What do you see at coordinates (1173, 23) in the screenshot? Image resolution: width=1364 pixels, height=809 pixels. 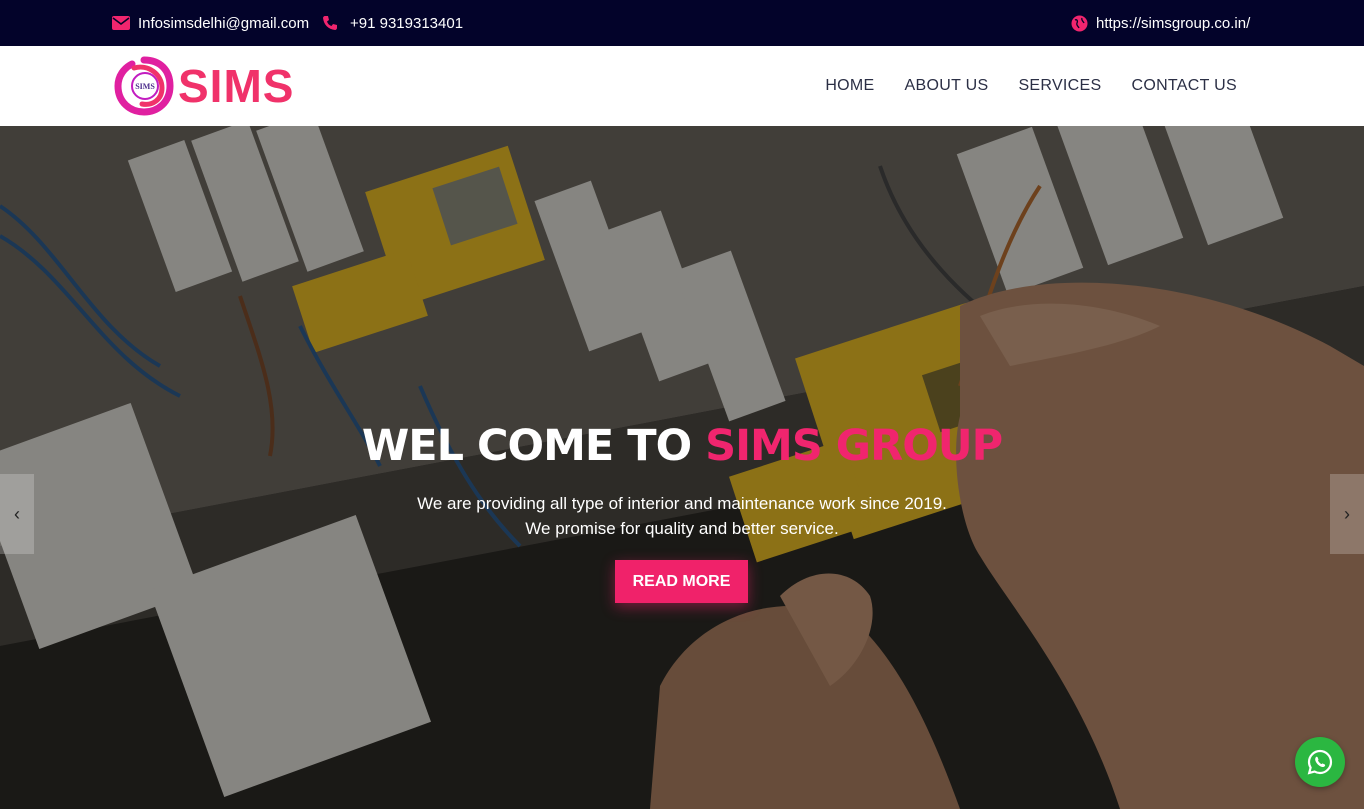 I see `website-text: https://simsgroup.co.in/` at bounding box center [1173, 23].